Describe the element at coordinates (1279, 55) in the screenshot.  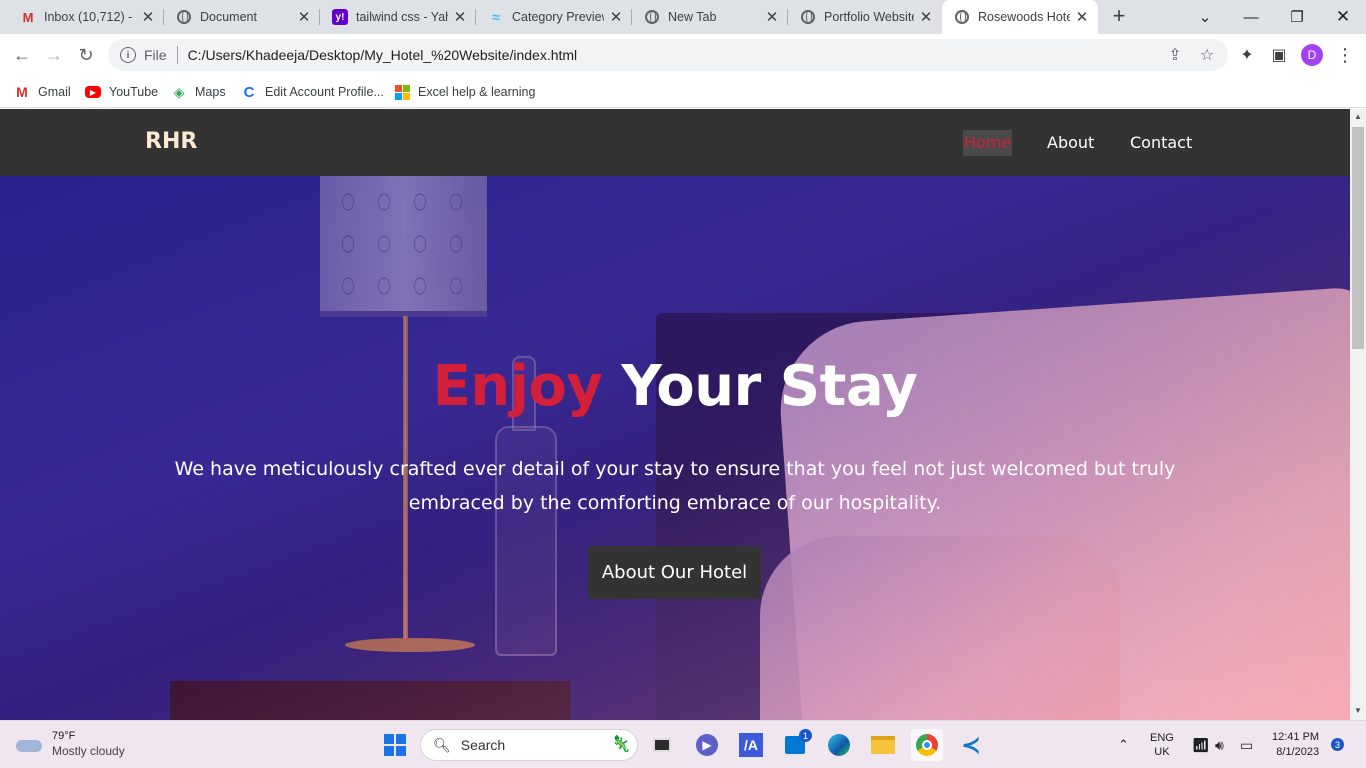
I see `side-panel-icon: ▣` at that location.